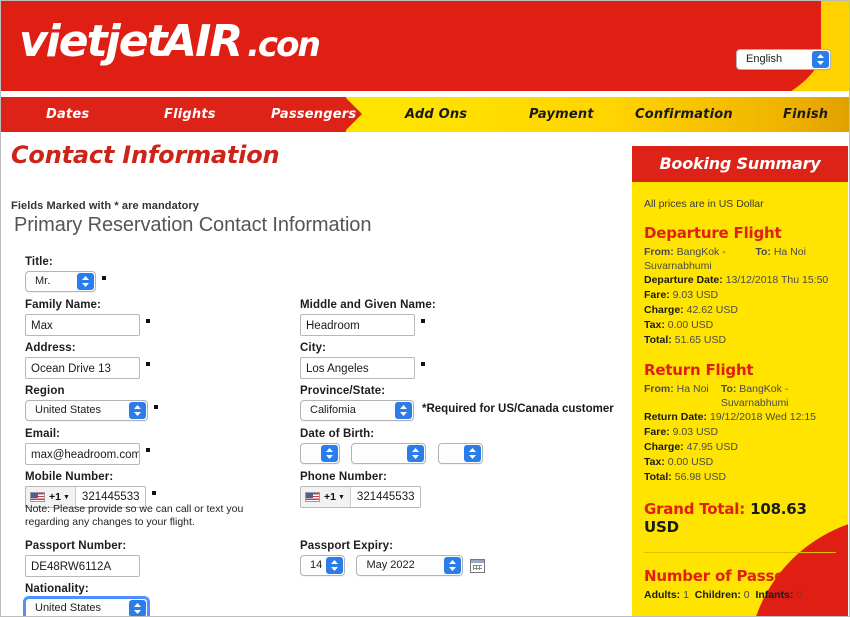 The height and width of the screenshot is (617, 850). I want to click on departure-total-label: Total:, so click(658, 340).